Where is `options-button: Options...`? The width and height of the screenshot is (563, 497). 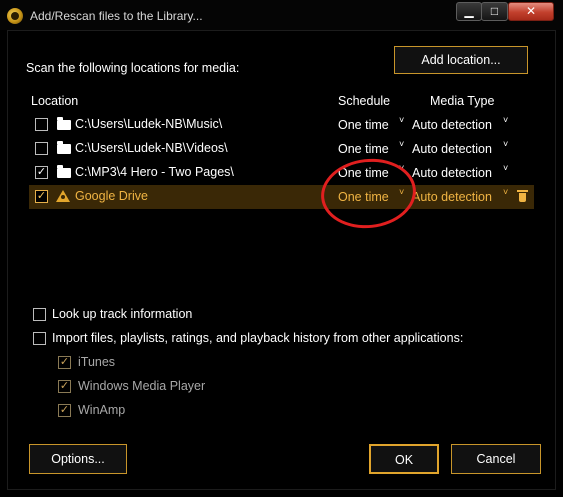 options-button: Options... is located at coordinates (78, 459).